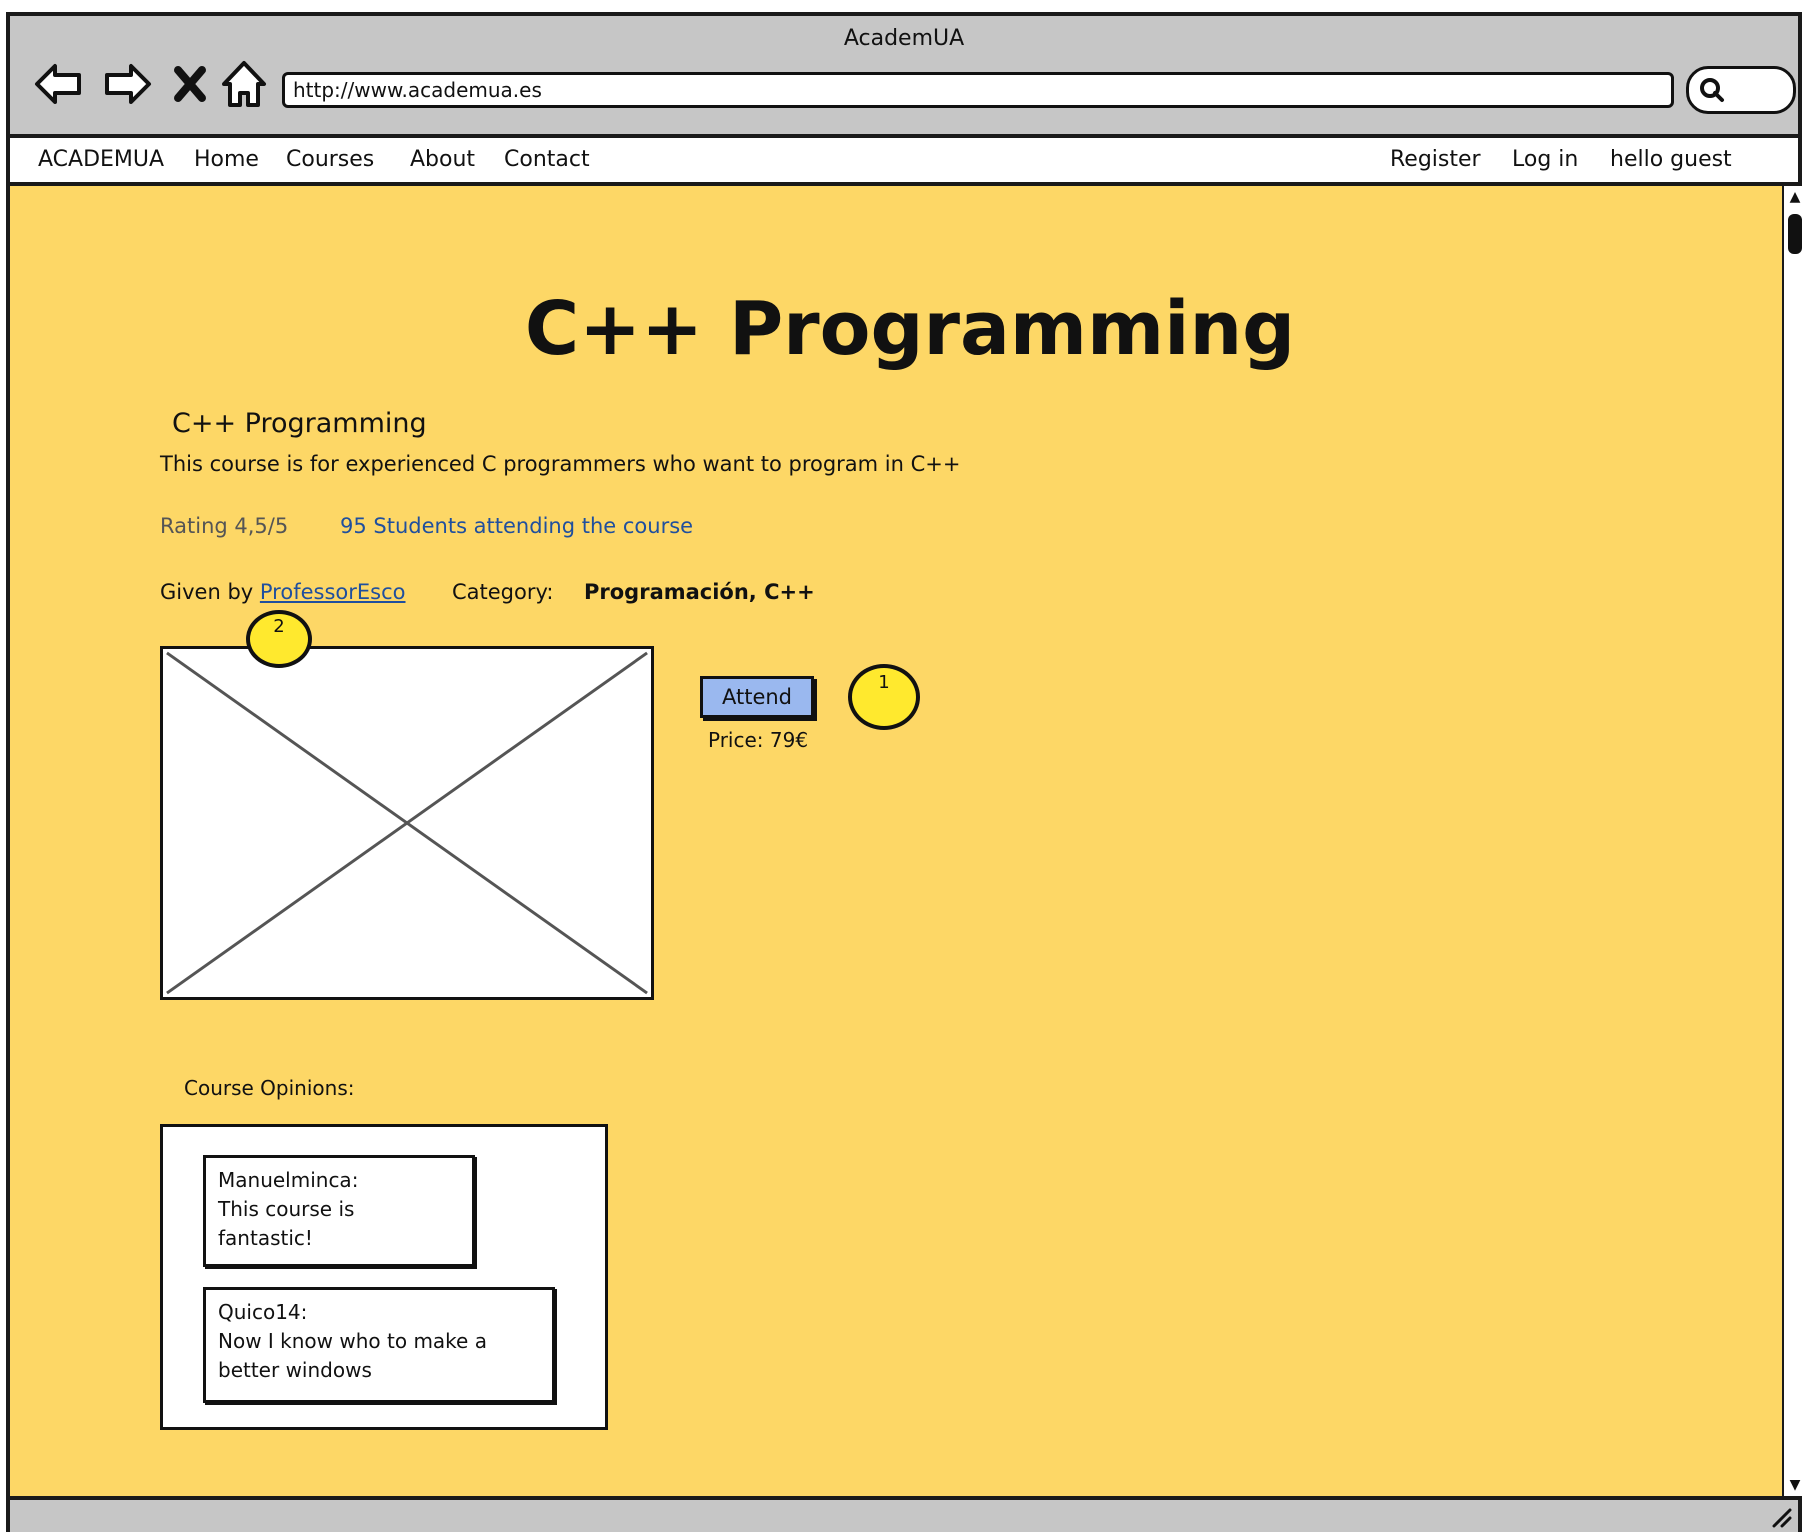 This screenshot has width=1806, height=1537. What do you see at coordinates (295, 1370) in the screenshot?
I see `opinion-text-line: better windows` at bounding box center [295, 1370].